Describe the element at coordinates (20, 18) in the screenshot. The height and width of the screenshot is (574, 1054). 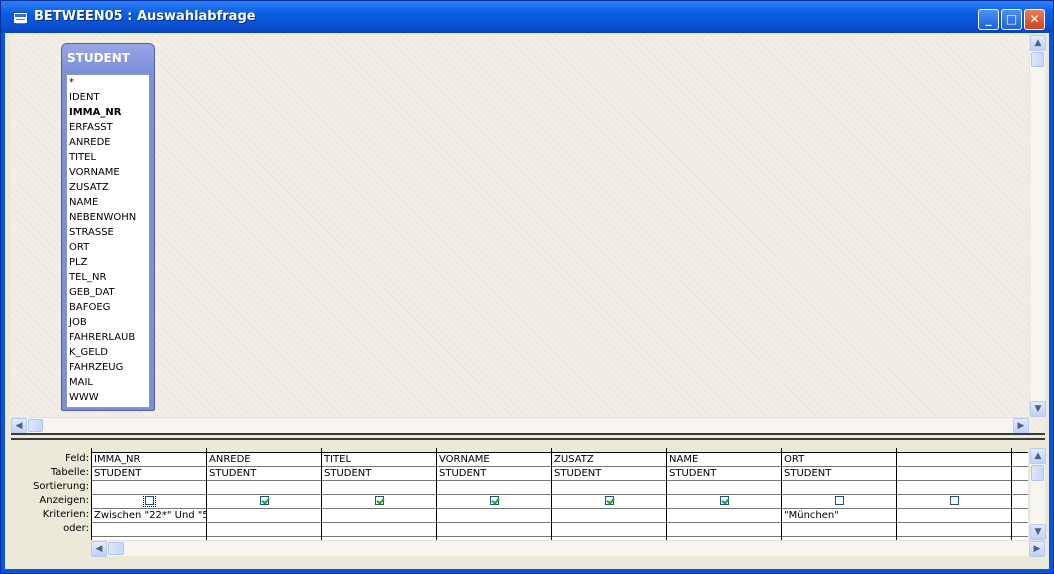
I see `query-icon` at that location.